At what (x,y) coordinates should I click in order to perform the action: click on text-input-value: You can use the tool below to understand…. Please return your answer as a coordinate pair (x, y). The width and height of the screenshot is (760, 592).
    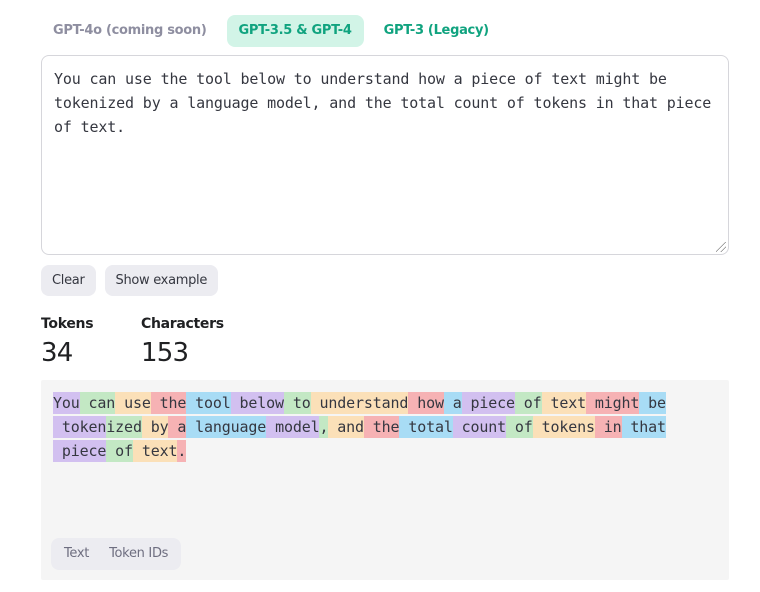
    Looking at the image, I should click on (385, 103).